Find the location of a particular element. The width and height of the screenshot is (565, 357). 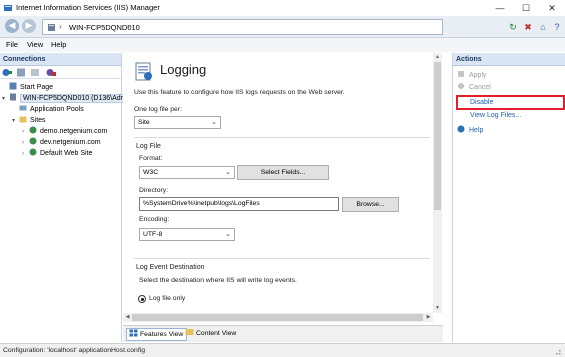

format-label: Format: is located at coordinates (151, 158).